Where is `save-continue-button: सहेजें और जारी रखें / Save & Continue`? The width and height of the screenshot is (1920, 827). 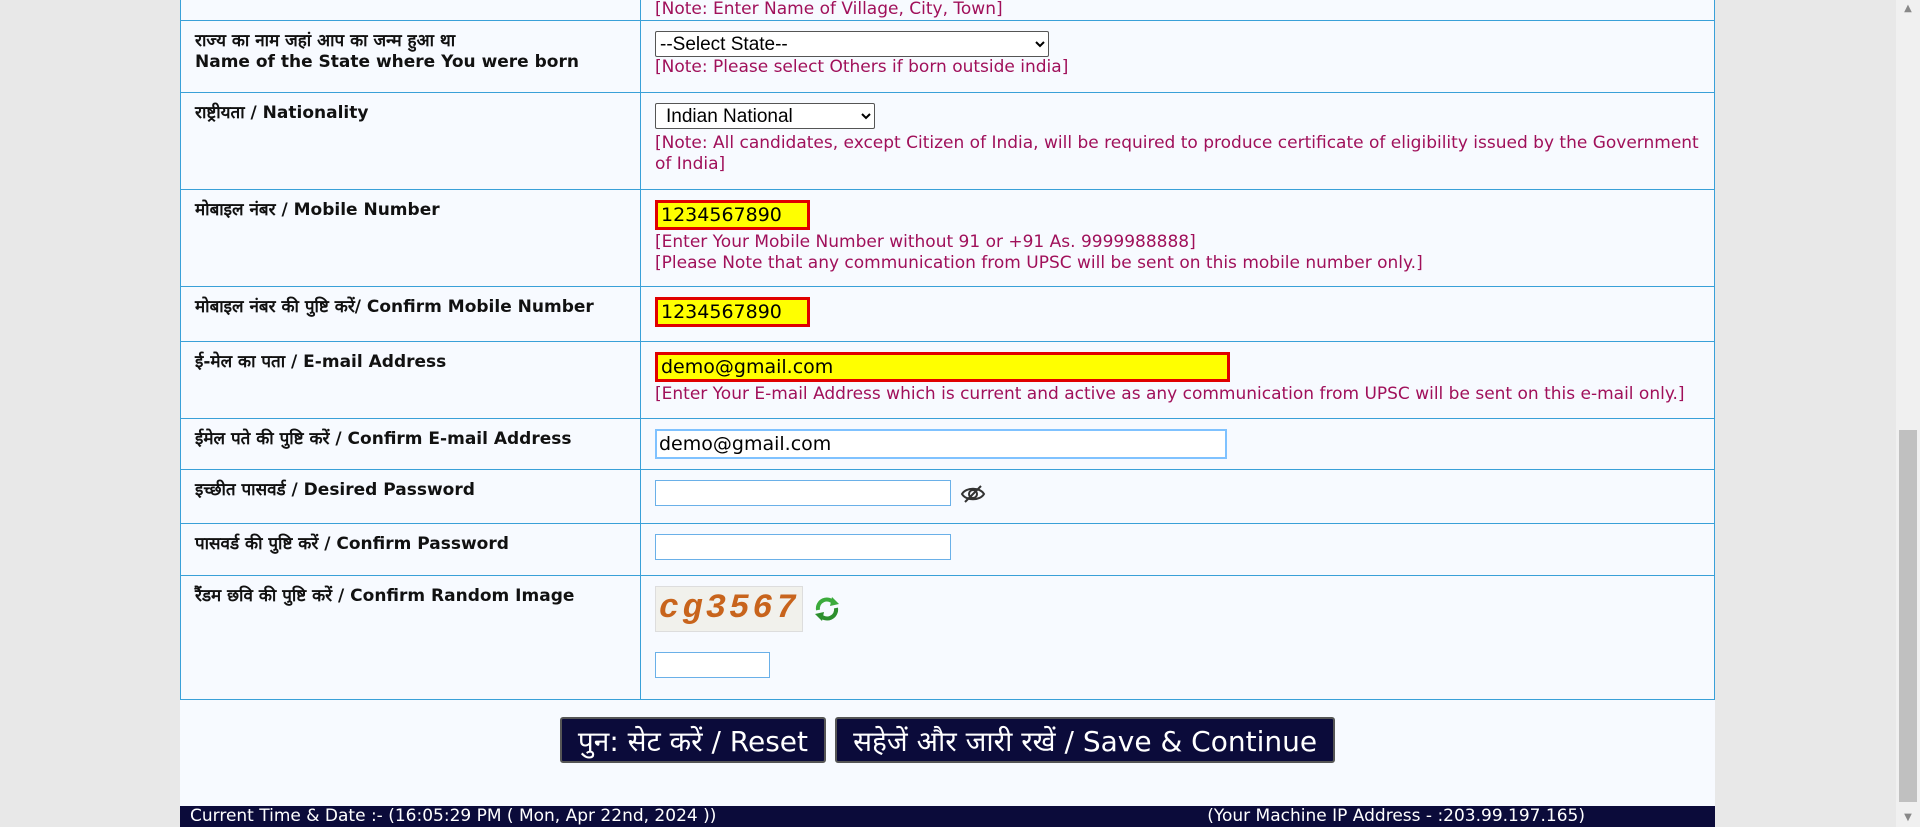 save-continue-button: सहेजें और जारी रखें / Save & Continue is located at coordinates (1085, 740).